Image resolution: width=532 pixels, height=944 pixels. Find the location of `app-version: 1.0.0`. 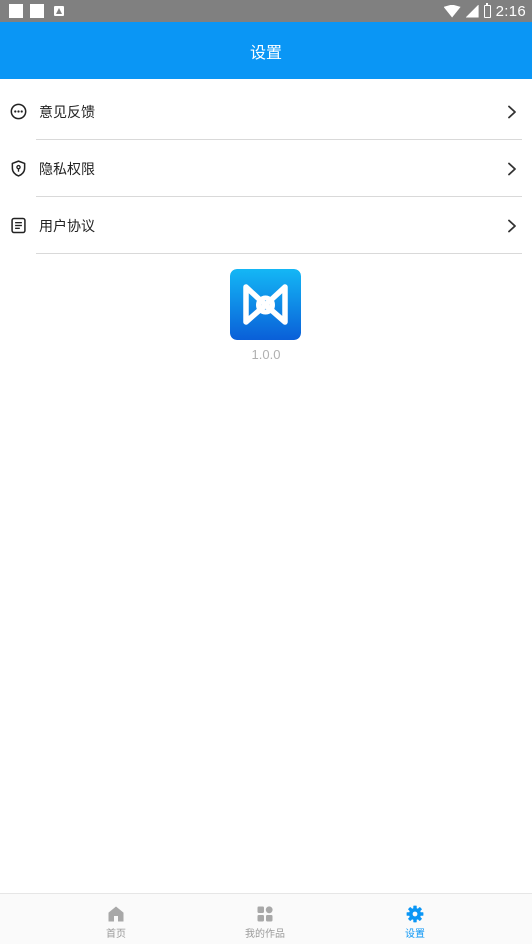

app-version: 1.0.0 is located at coordinates (266, 354).